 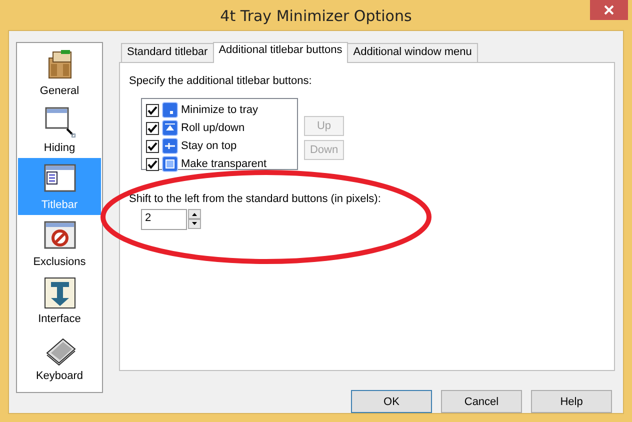 I want to click on close-button, so click(x=609, y=10).